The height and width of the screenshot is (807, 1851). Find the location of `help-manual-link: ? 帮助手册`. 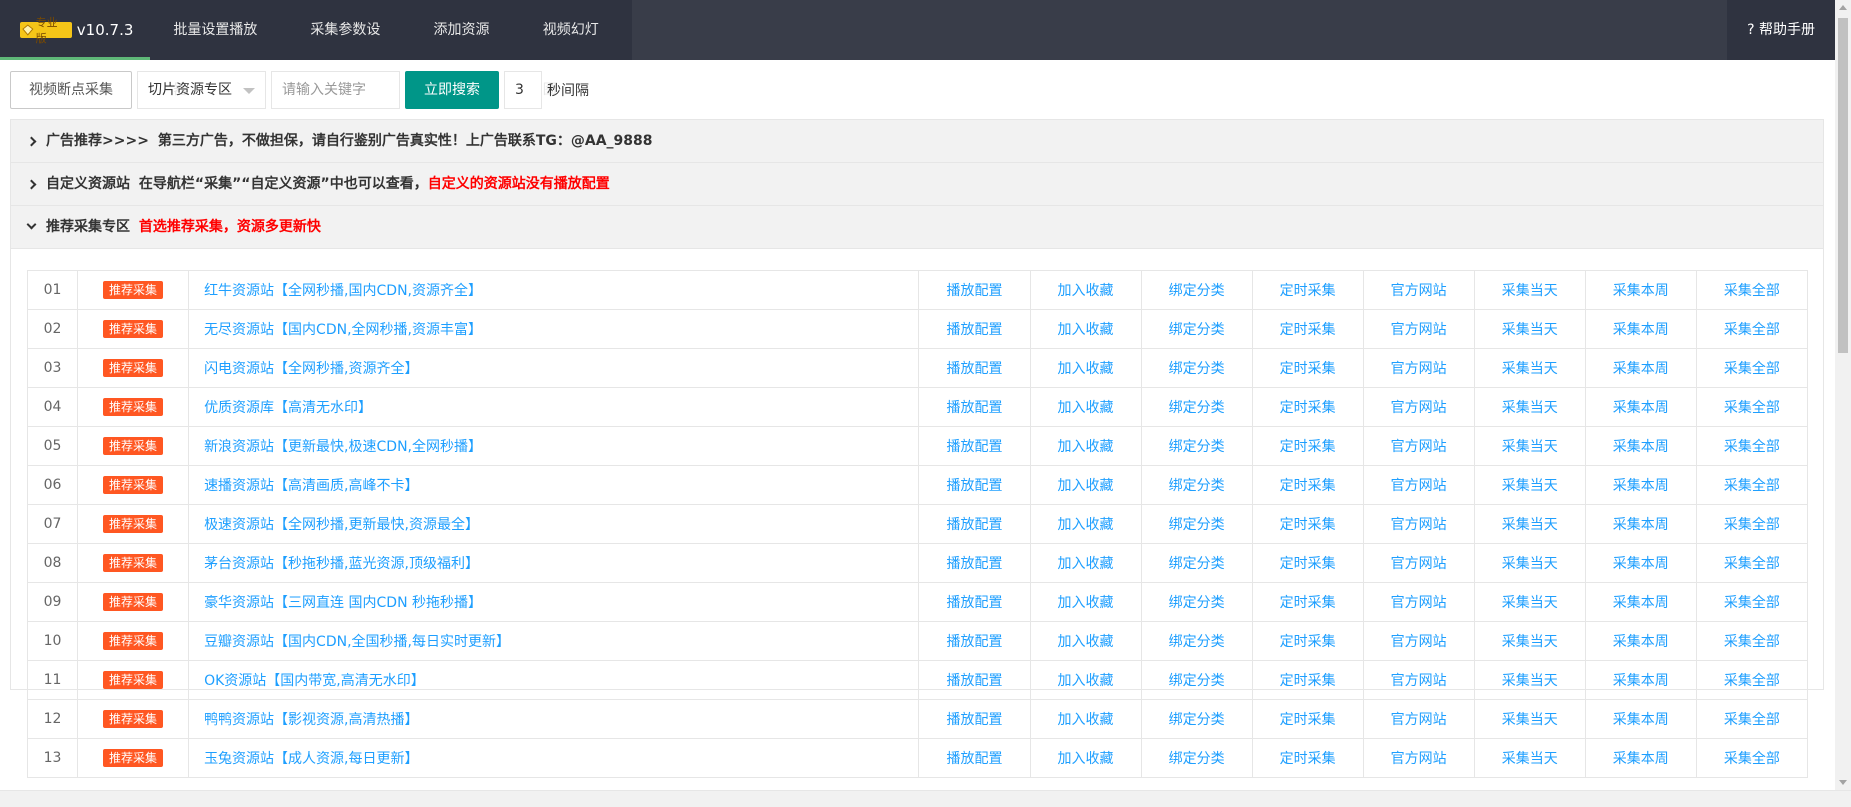

help-manual-link: ? 帮助手册 is located at coordinates (1781, 30).